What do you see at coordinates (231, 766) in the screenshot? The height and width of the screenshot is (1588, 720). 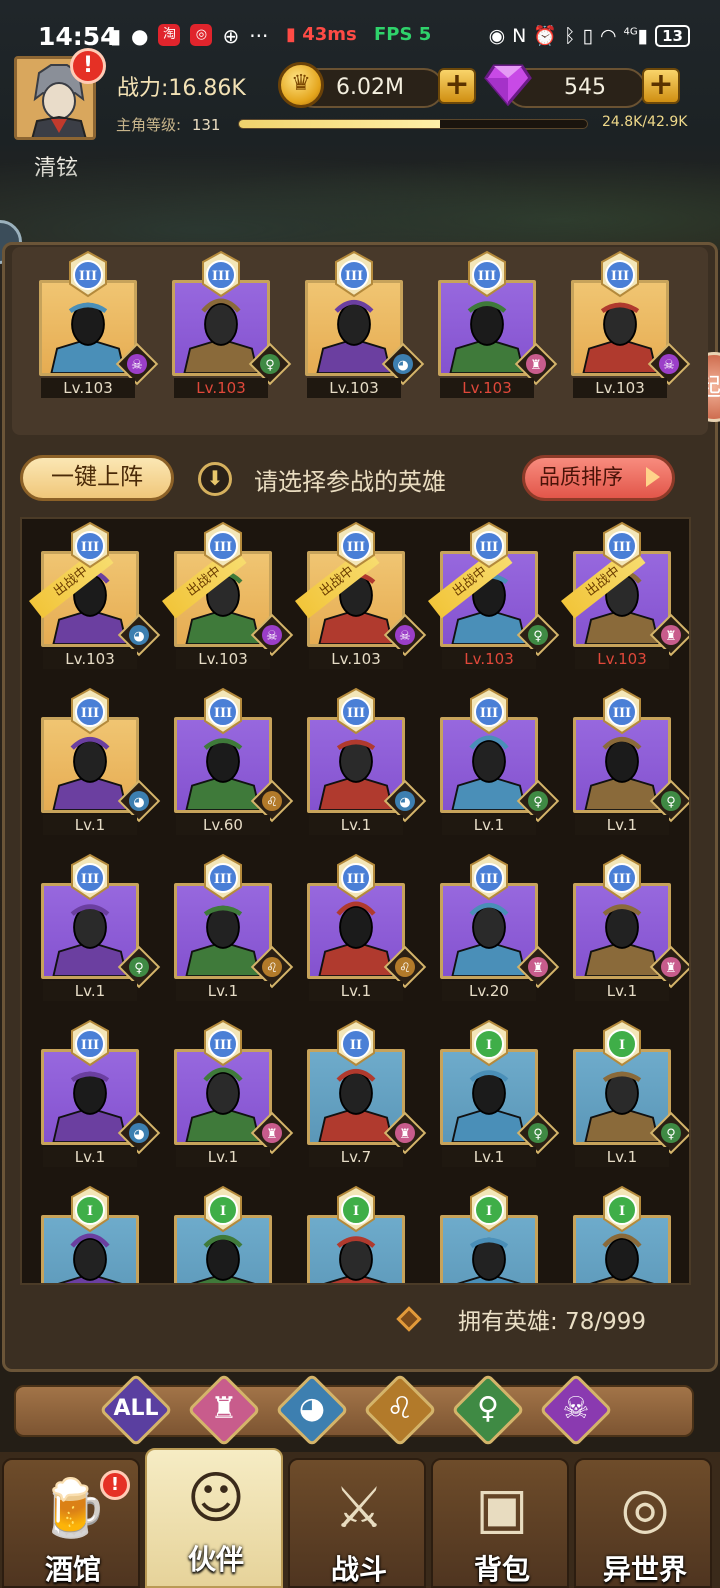 I see `hero-card: III ♌ Lv.60` at bounding box center [231, 766].